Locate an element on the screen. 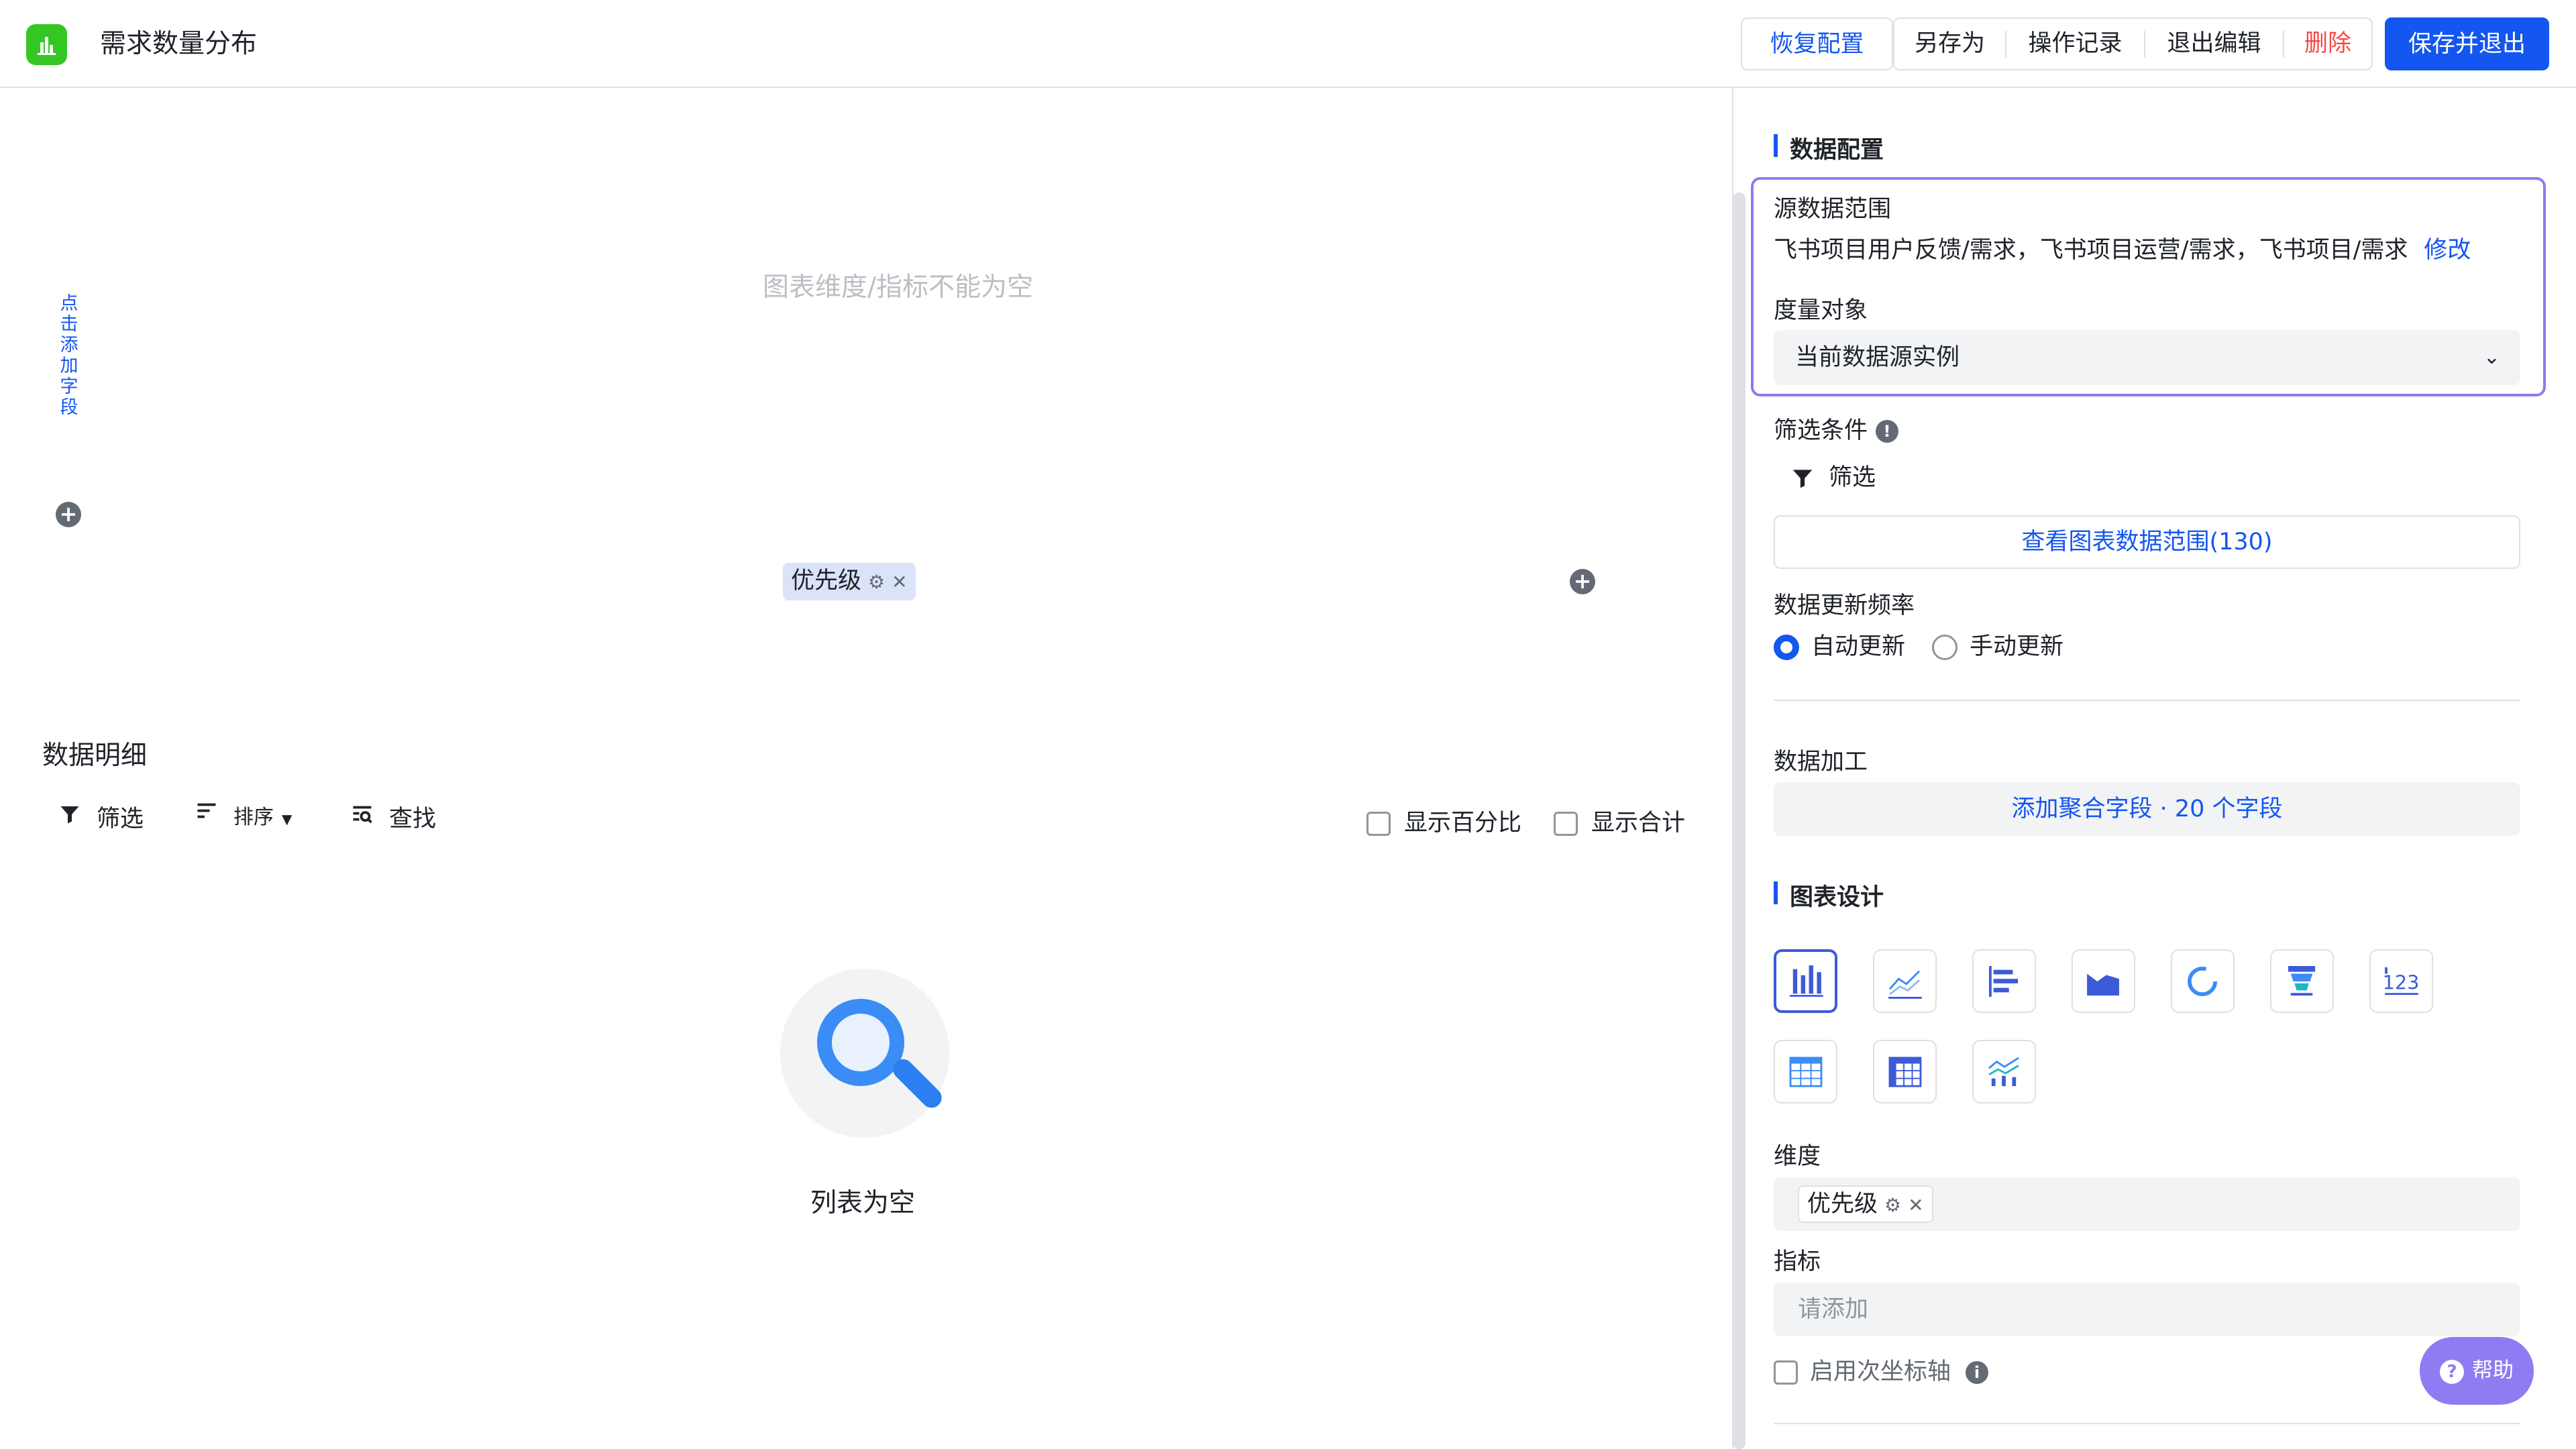 This screenshot has height=1449, width=2576. history-button: 操作记录 is located at coordinates (2075, 44).